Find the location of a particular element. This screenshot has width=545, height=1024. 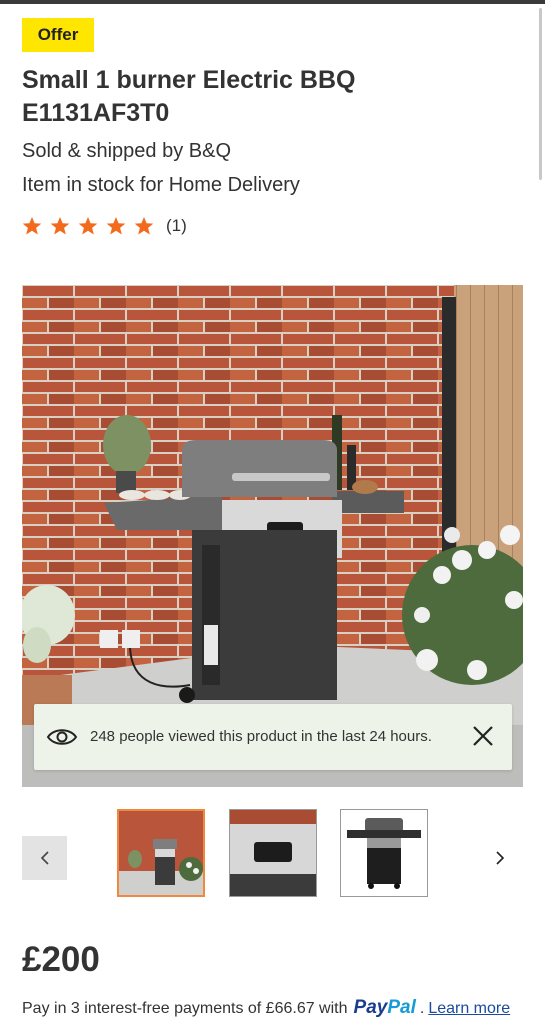

learn-more-link: Learn more is located at coordinates (469, 1009).